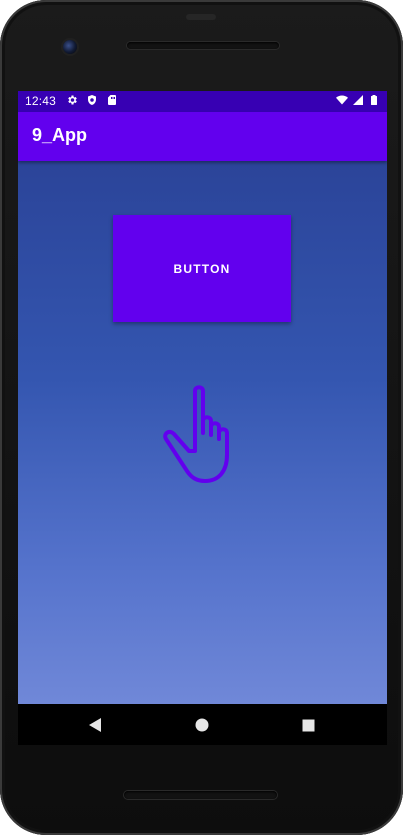 This screenshot has width=403, height=835. What do you see at coordinates (95, 725) in the screenshot?
I see `back-icon` at bounding box center [95, 725].